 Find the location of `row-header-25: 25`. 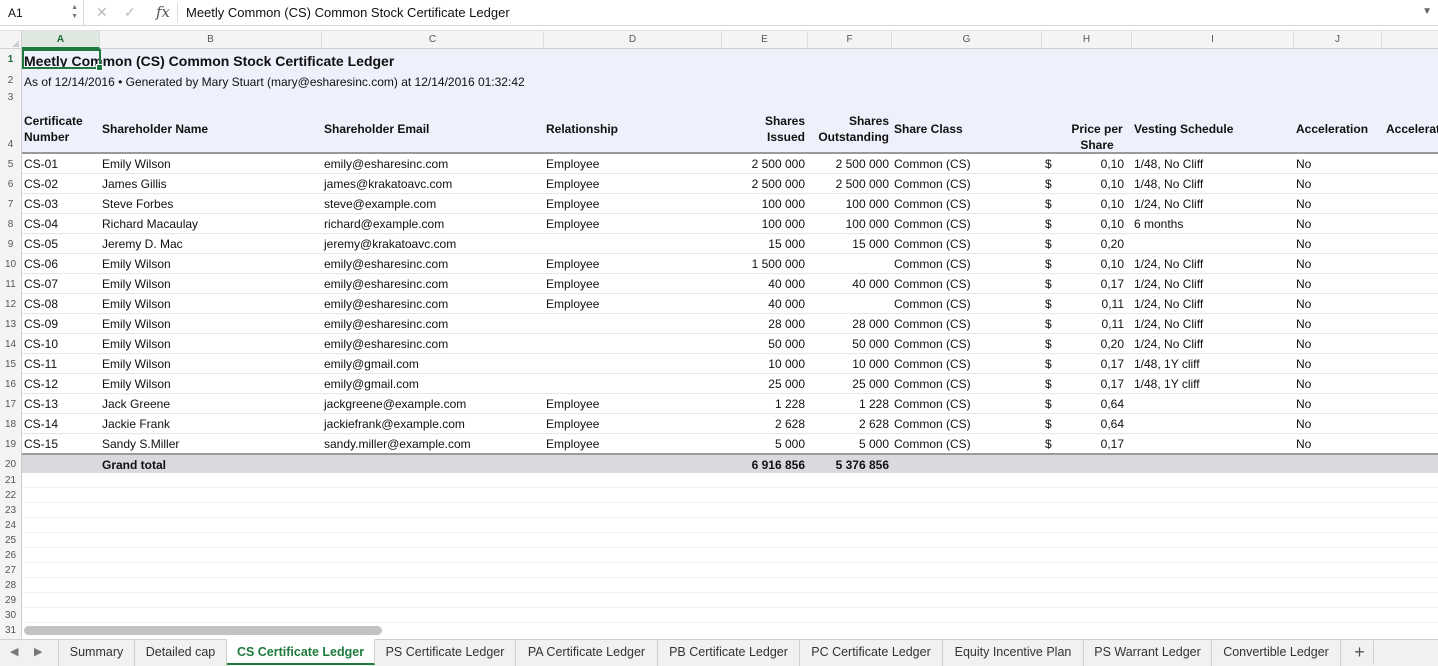

row-header-25: 25 is located at coordinates (10, 540).